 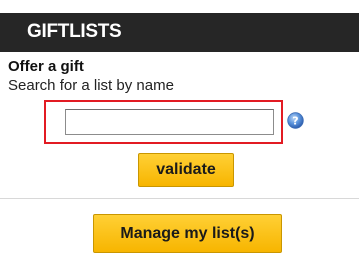 I want to click on page-title: GIFTLISTS, so click(x=74, y=31).